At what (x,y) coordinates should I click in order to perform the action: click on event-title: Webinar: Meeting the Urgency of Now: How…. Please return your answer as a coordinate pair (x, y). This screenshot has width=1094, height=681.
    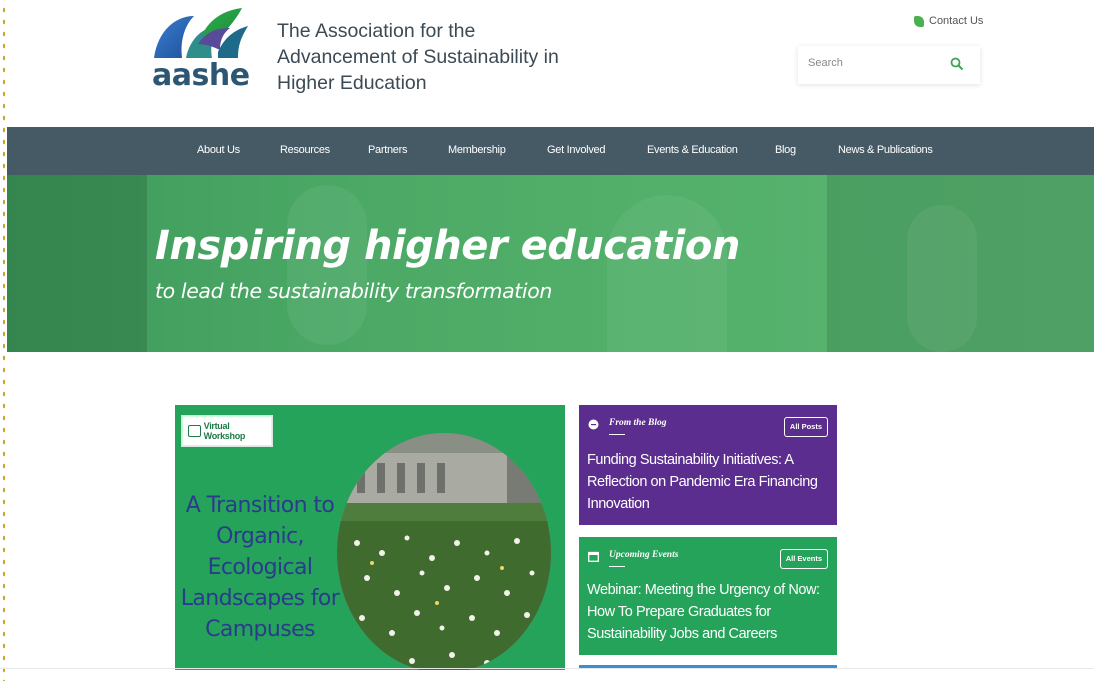
    Looking at the image, I should click on (707, 612).